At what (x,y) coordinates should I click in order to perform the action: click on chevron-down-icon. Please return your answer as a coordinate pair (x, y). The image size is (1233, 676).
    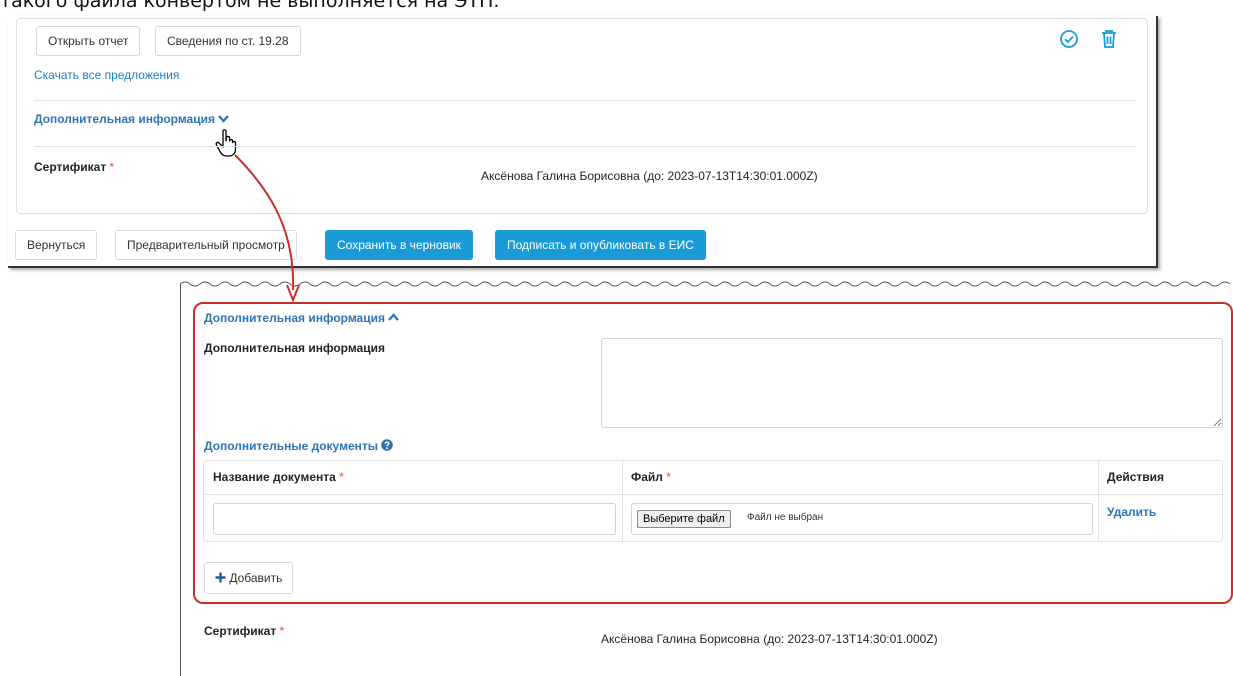
    Looking at the image, I should click on (224, 119).